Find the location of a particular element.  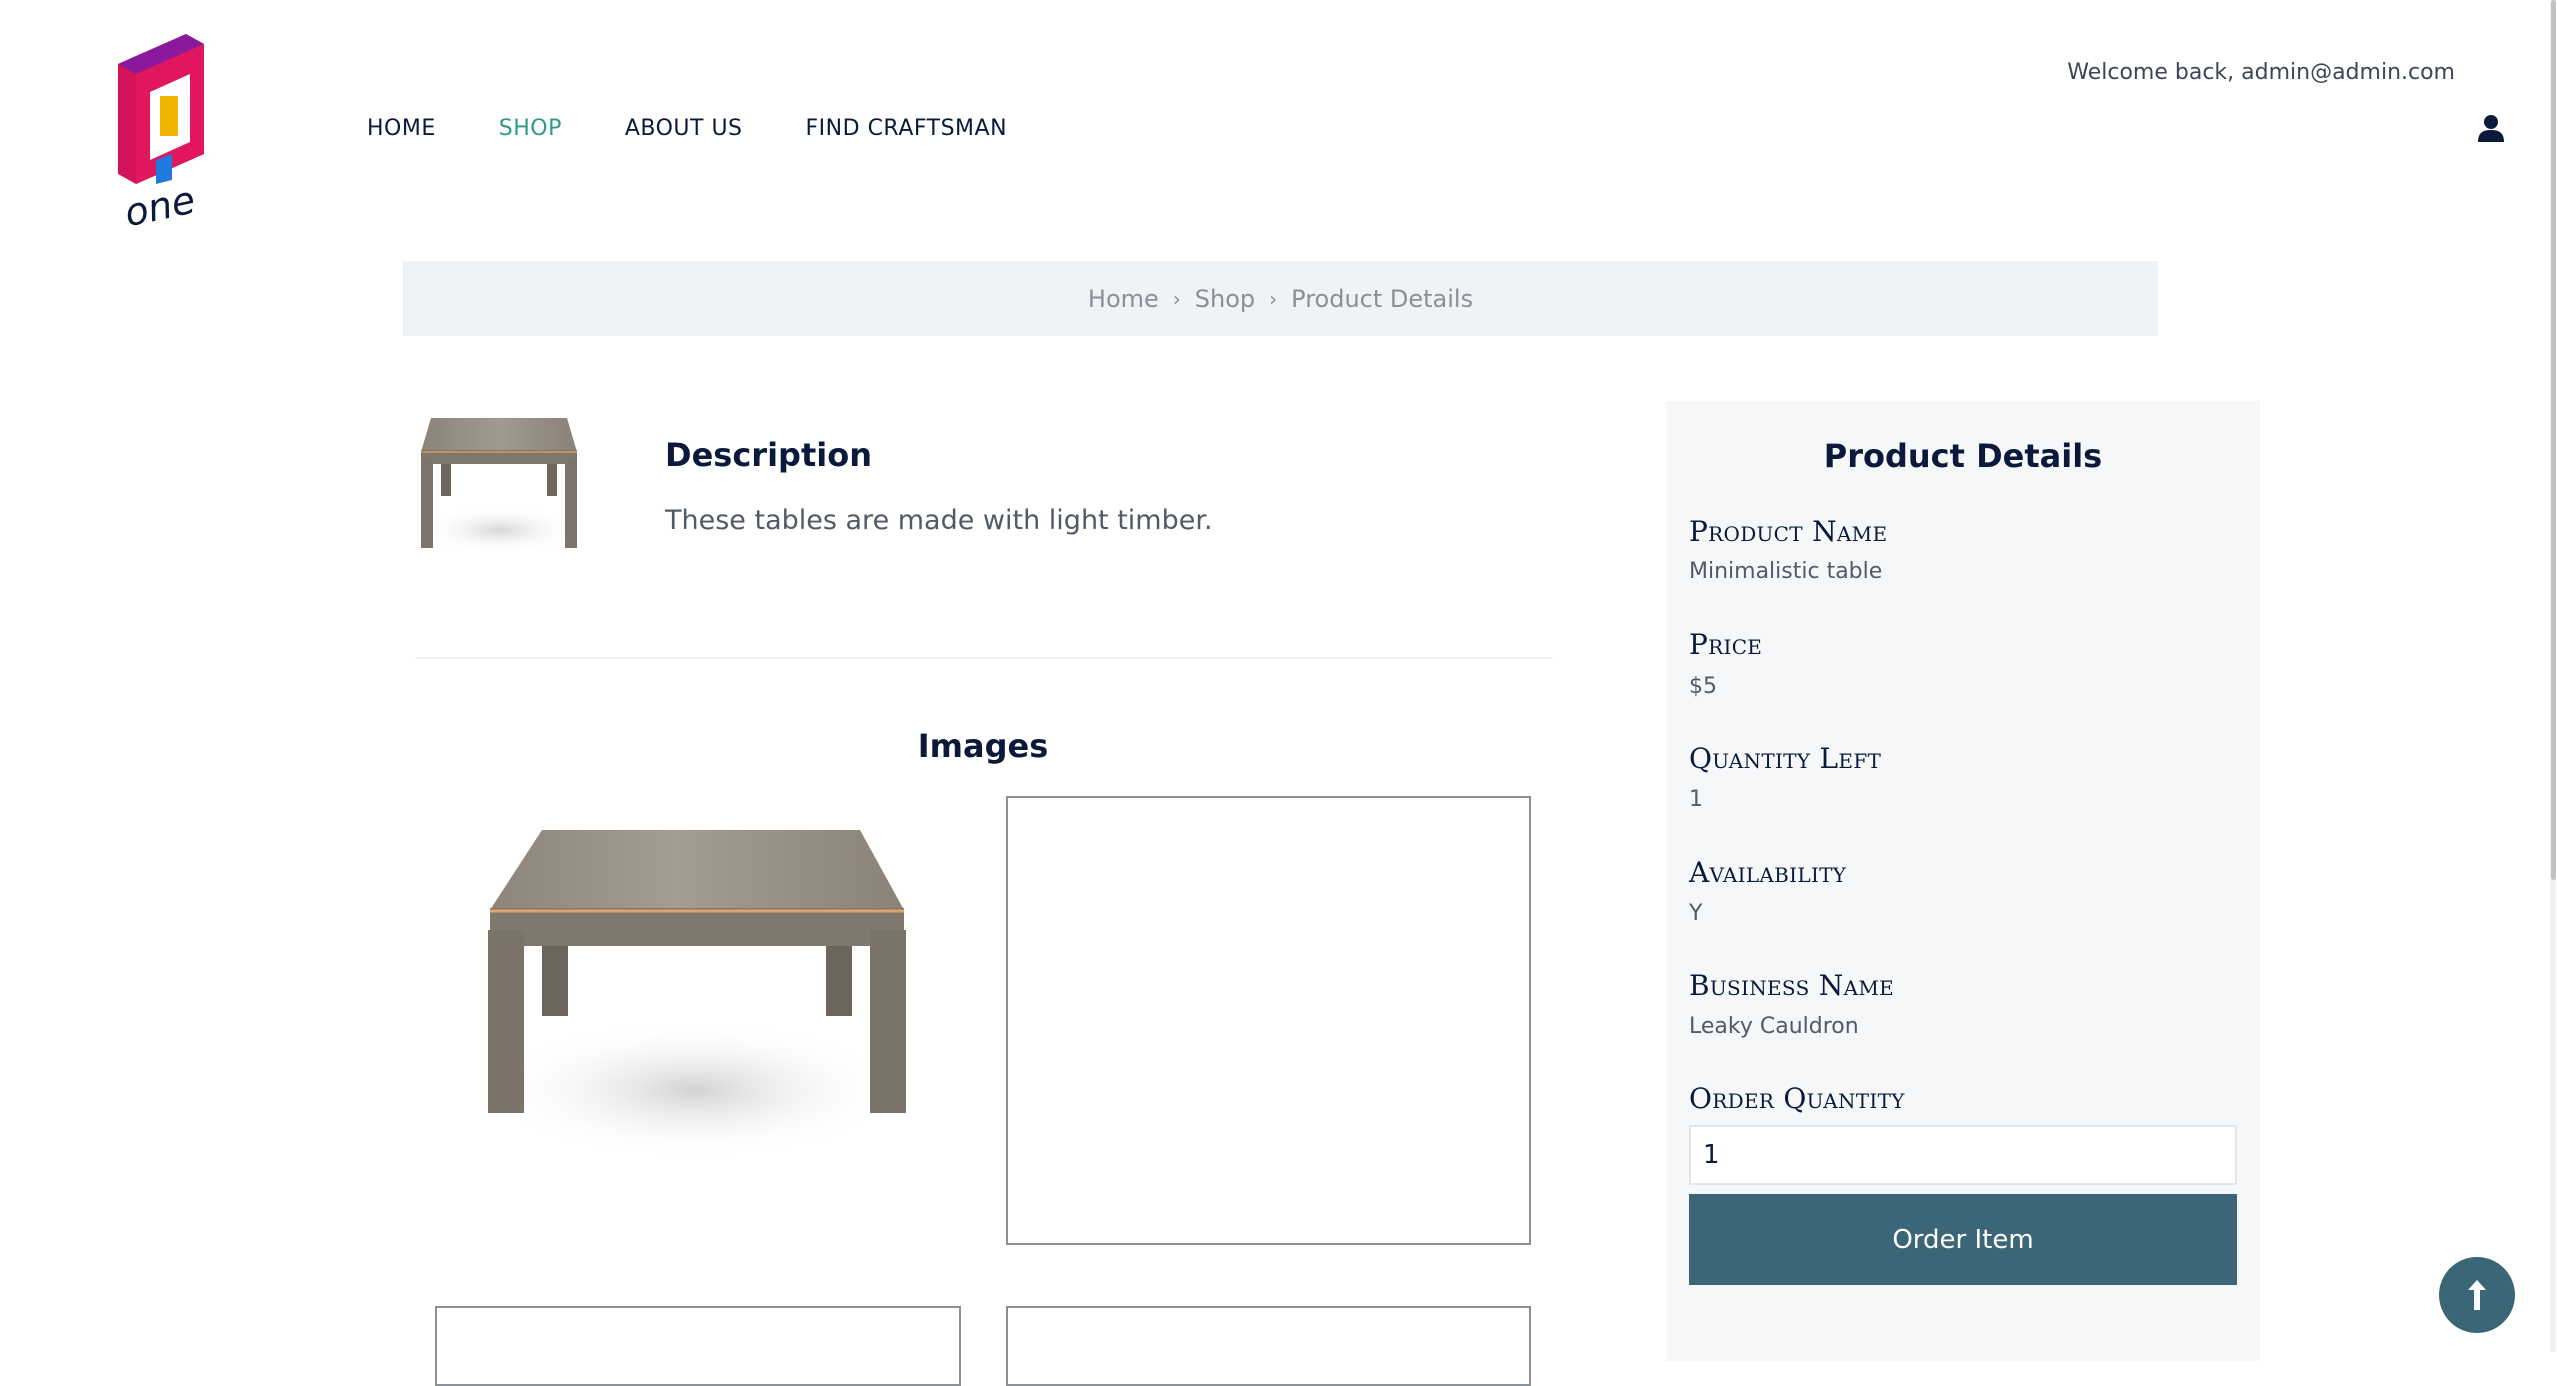

nav-about-us: ABOUT US is located at coordinates (684, 128).